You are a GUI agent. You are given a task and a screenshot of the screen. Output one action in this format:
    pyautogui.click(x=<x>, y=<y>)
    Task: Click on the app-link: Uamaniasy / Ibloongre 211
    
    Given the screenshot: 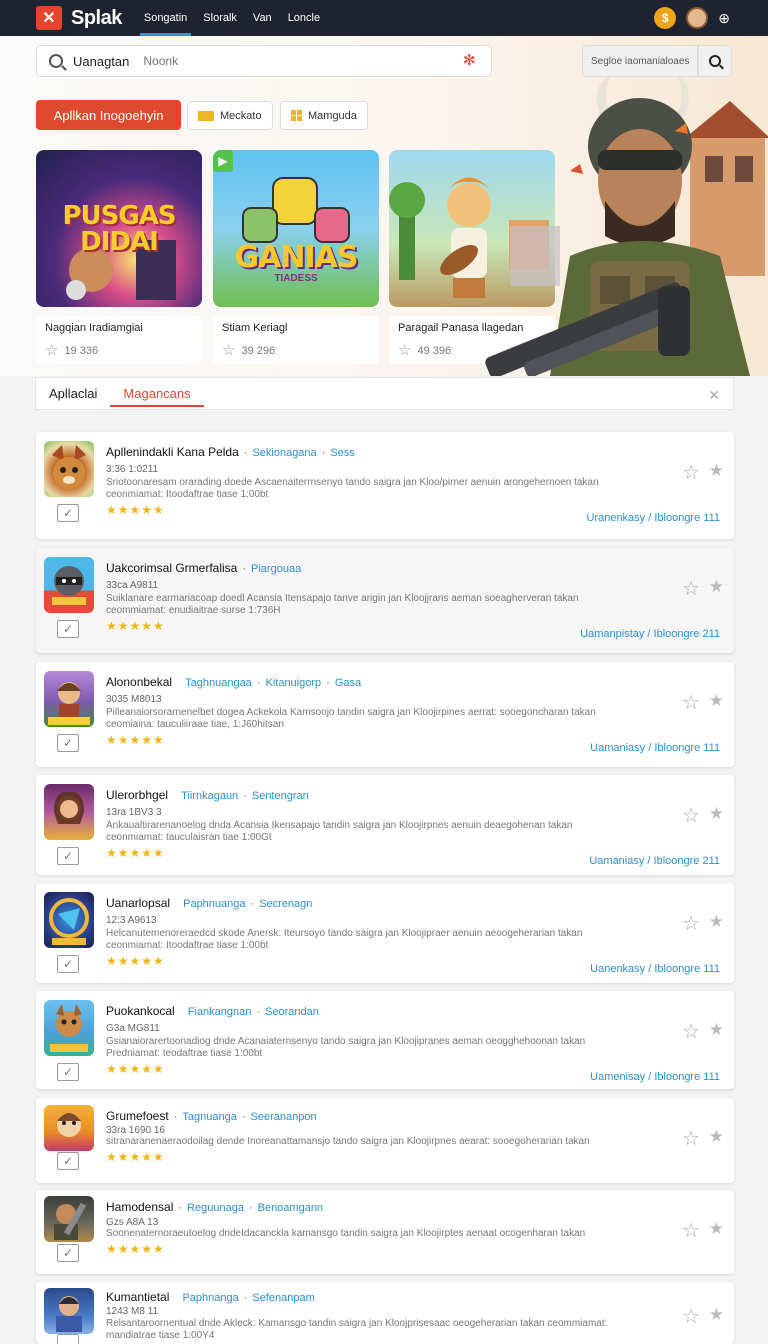 What is the action you would take?
    pyautogui.click(x=654, y=861)
    